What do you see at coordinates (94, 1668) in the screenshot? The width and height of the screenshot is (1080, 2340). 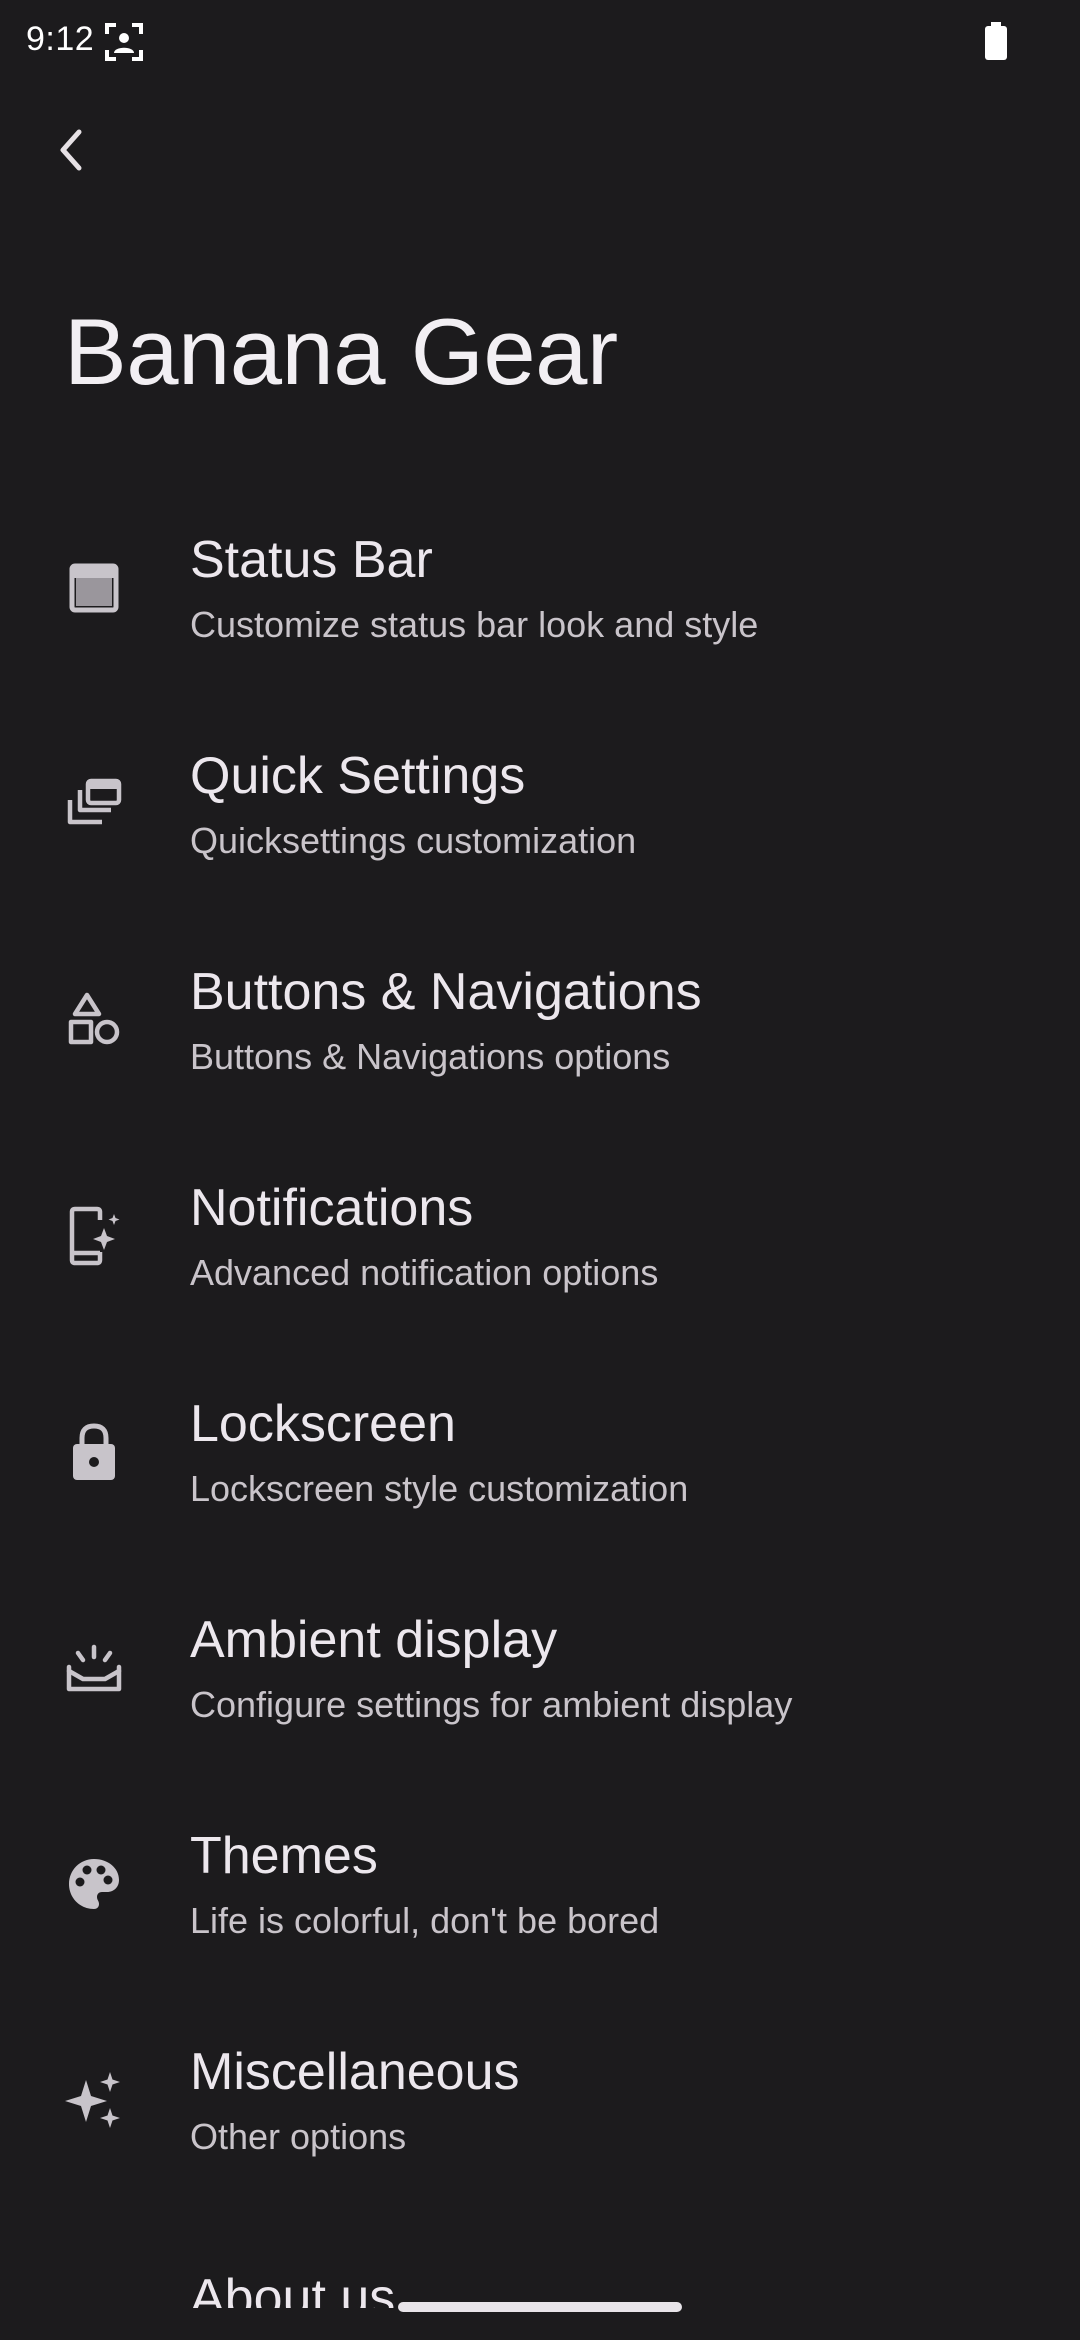 I see `ambient-display-icon` at bounding box center [94, 1668].